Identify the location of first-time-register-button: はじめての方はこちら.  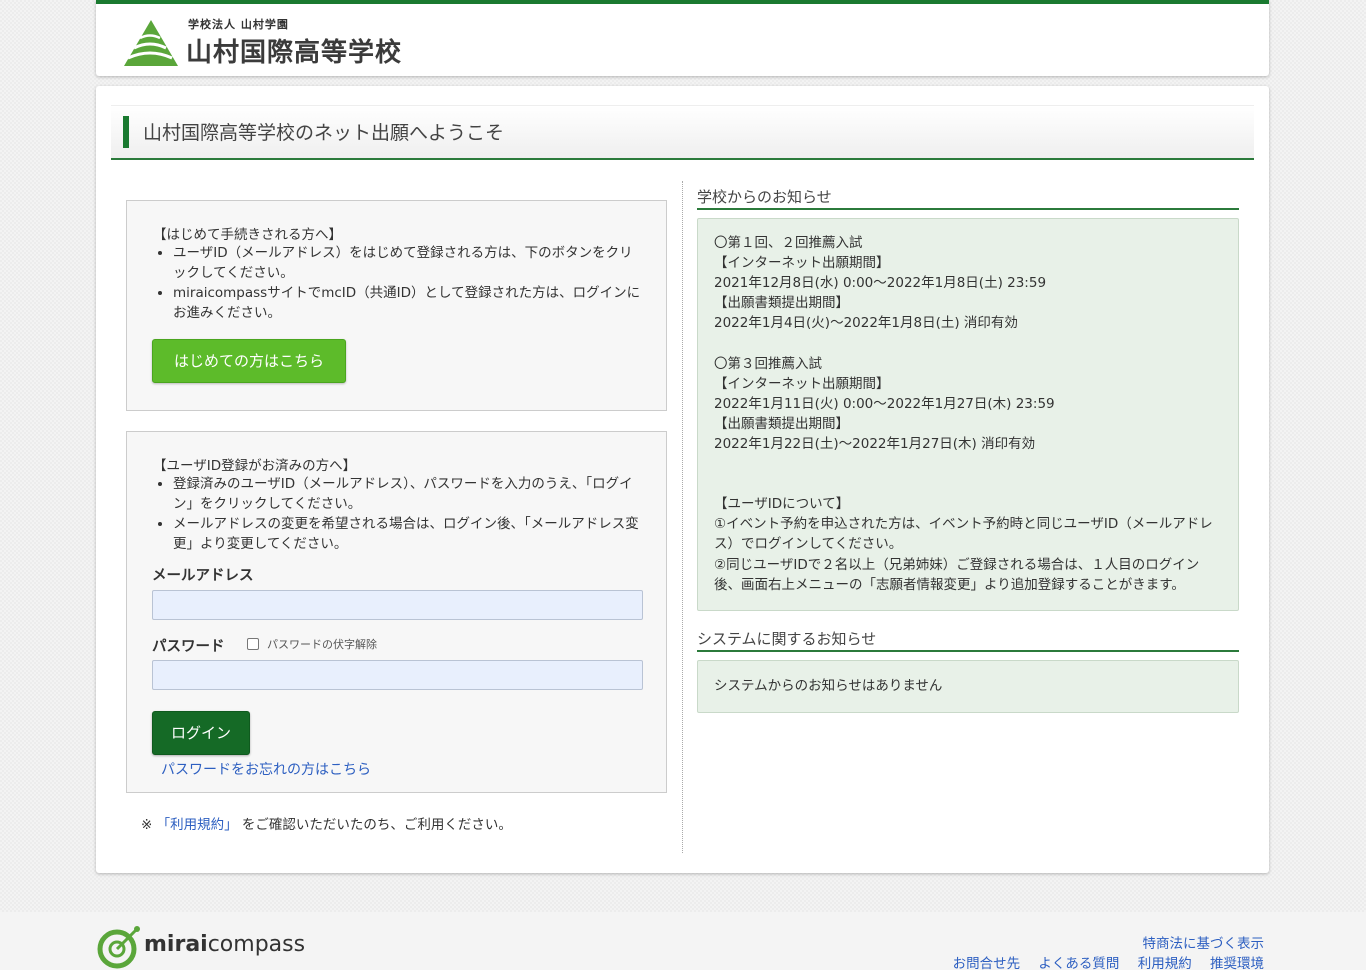
(249, 361).